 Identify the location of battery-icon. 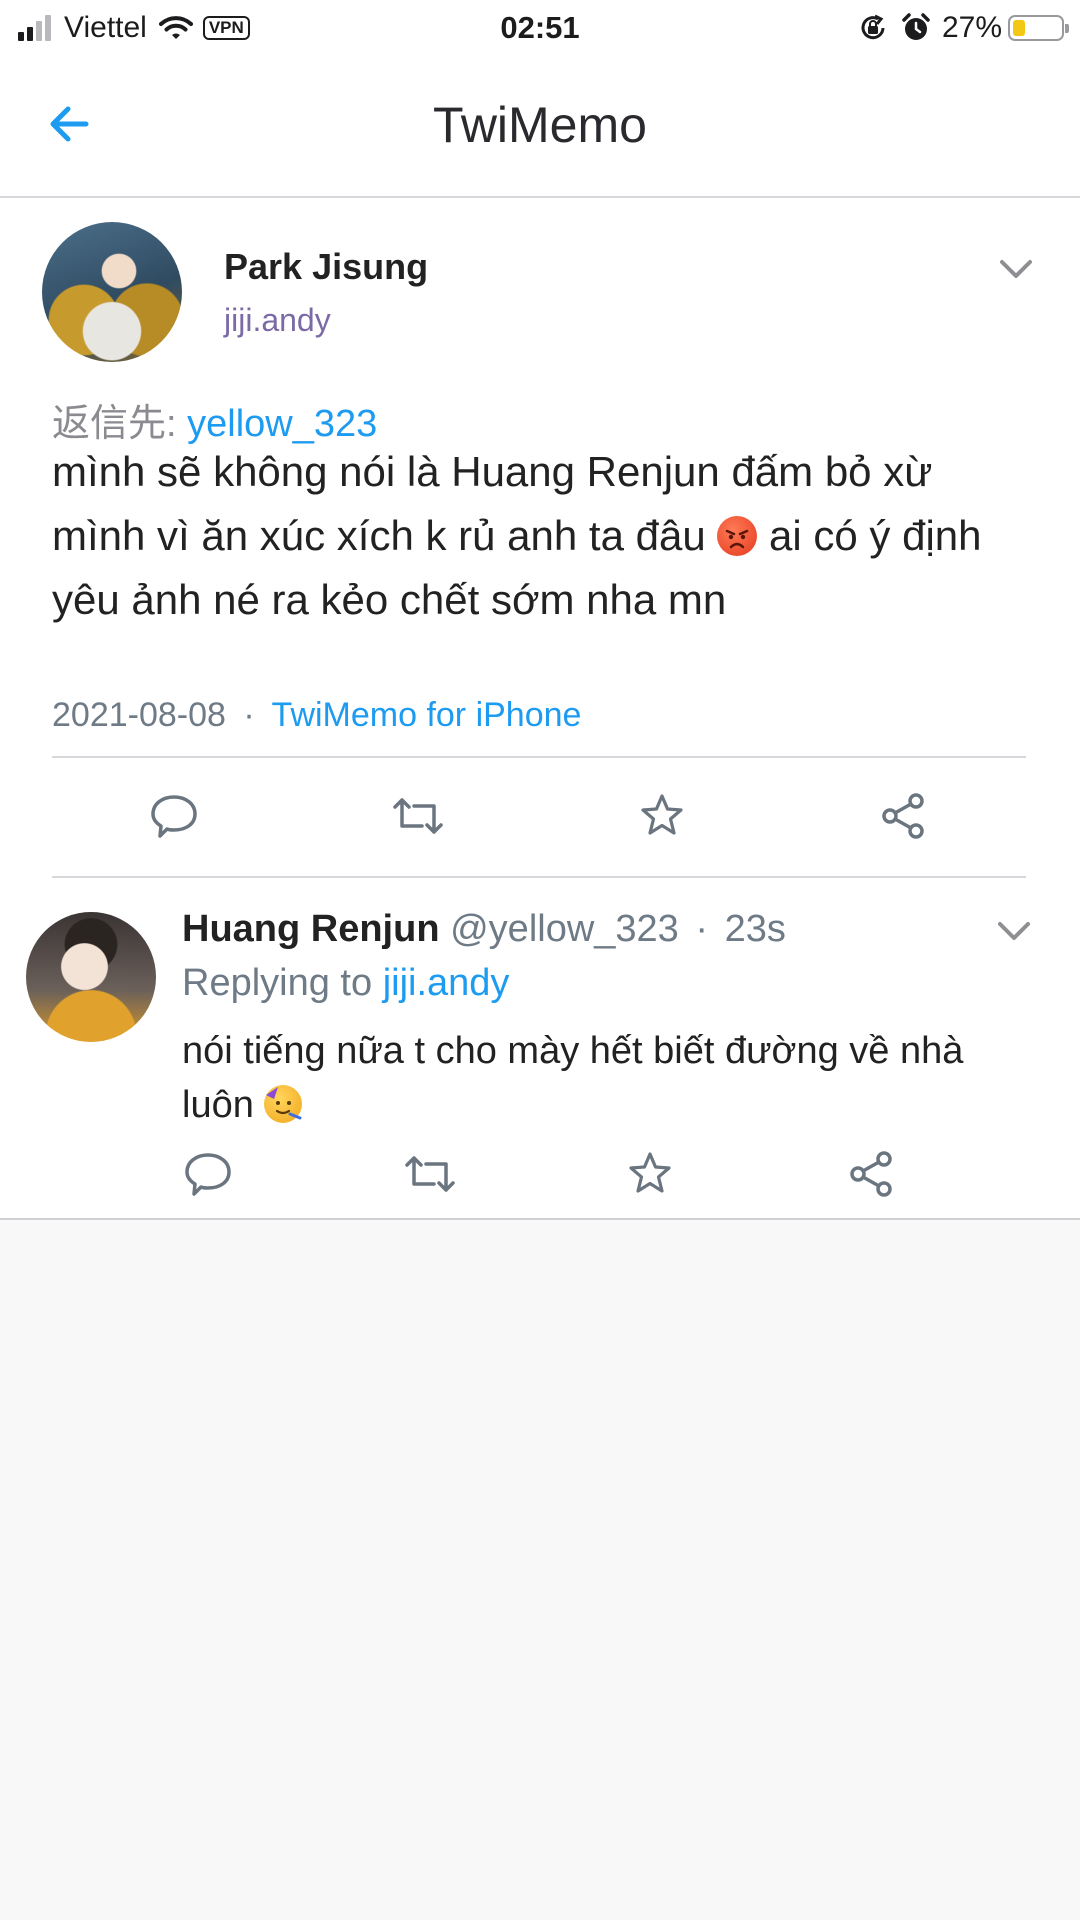
(1038, 28).